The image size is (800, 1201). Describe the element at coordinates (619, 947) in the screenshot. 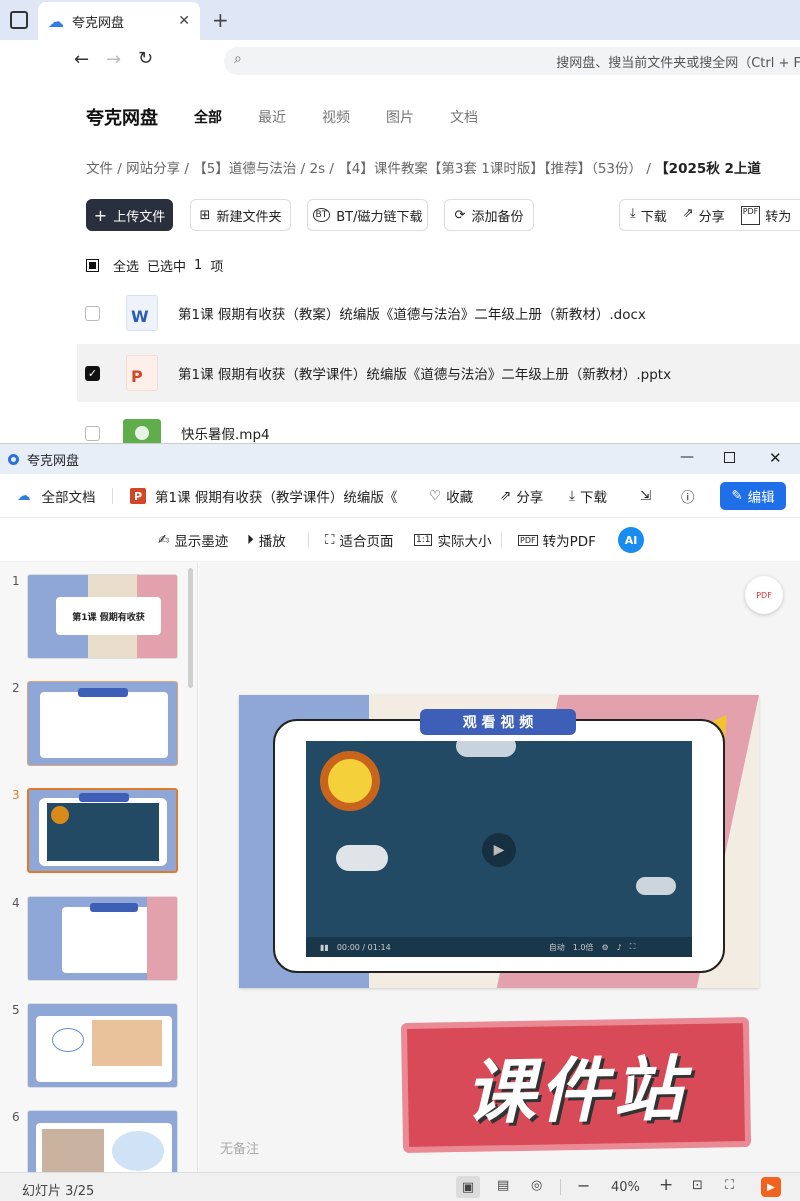

I see `volume-icon: ♪` at that location.